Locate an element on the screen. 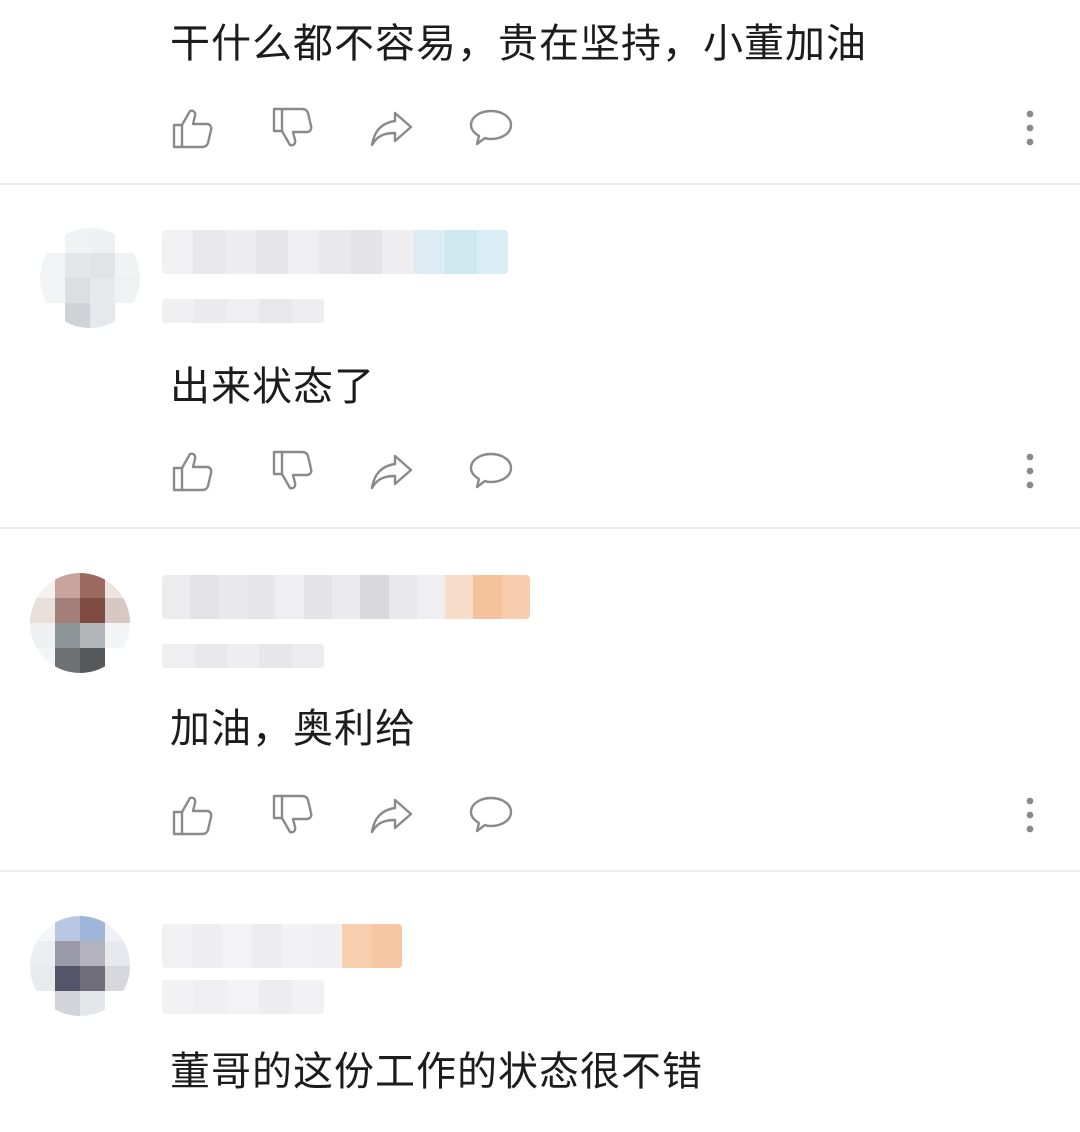  comment-text: 出来状态了 is located at coordinates (272, 387).